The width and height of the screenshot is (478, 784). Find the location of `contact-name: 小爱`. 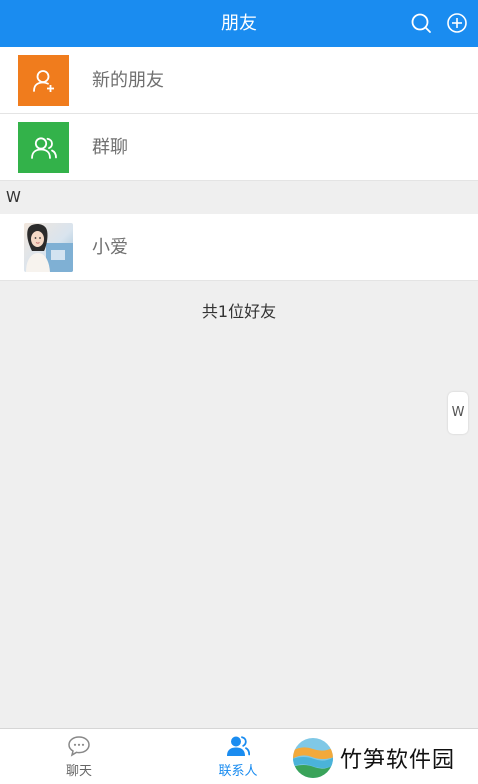

contact-name: 小爱 is located at coordinates (110, 247).